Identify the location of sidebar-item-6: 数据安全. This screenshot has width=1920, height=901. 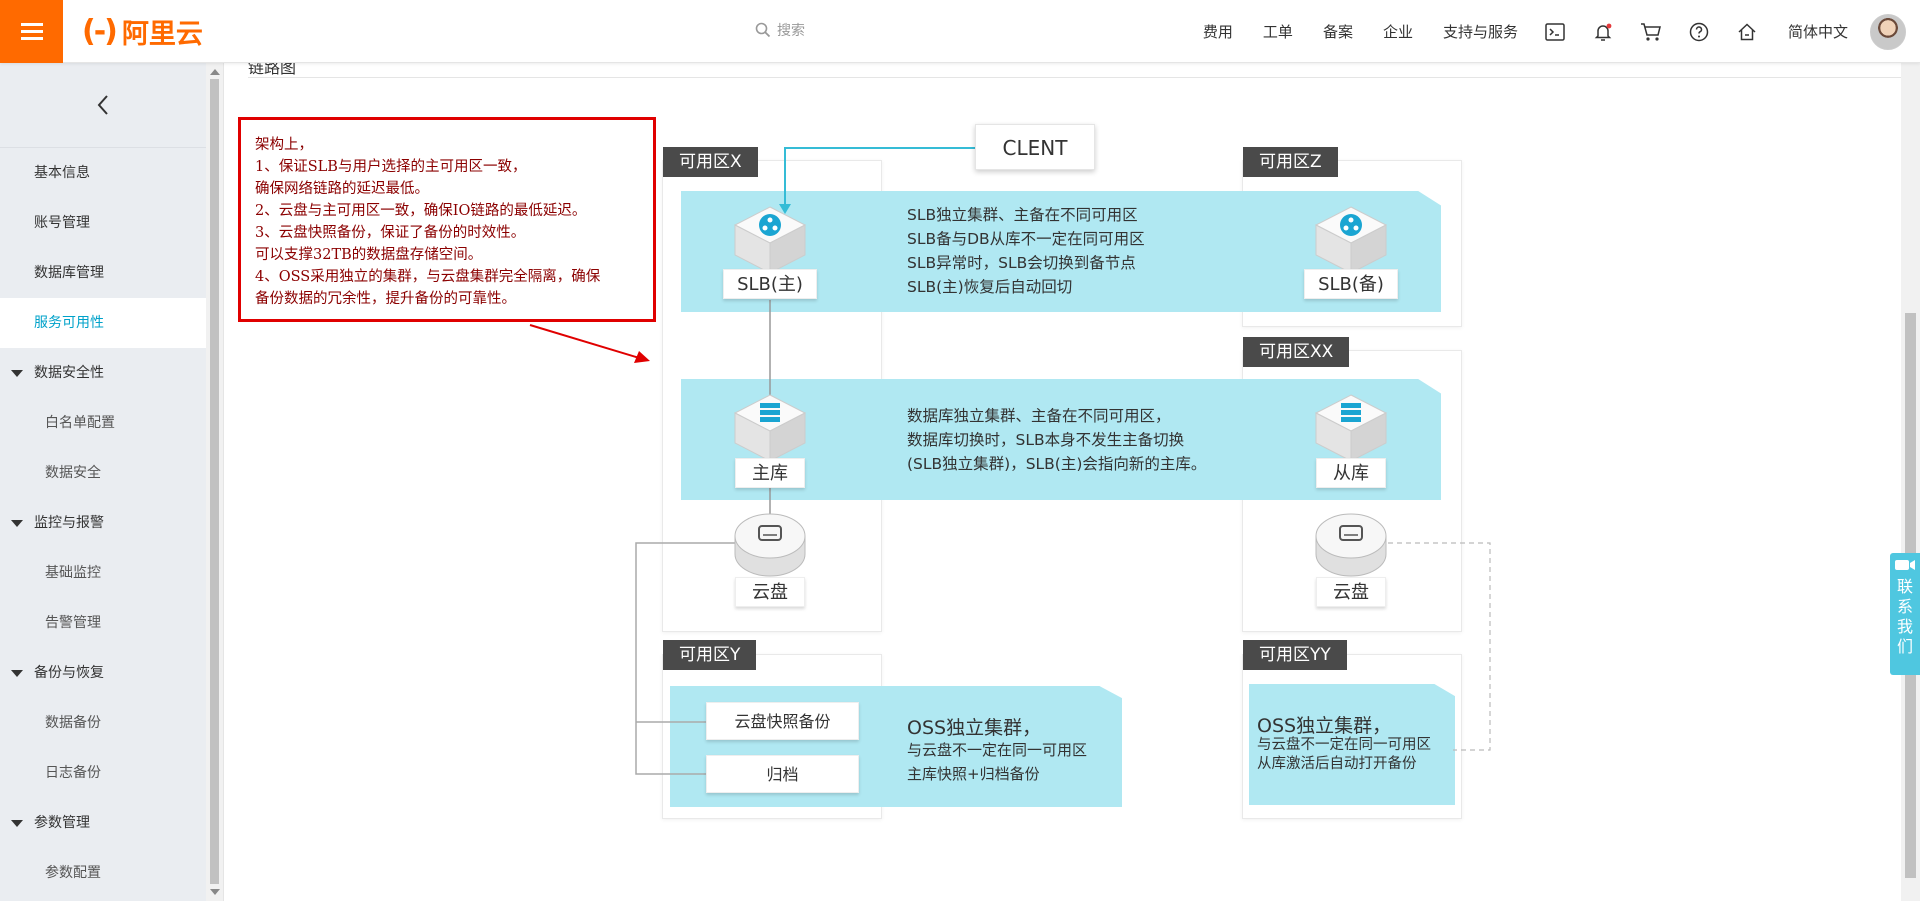
(103, 473).